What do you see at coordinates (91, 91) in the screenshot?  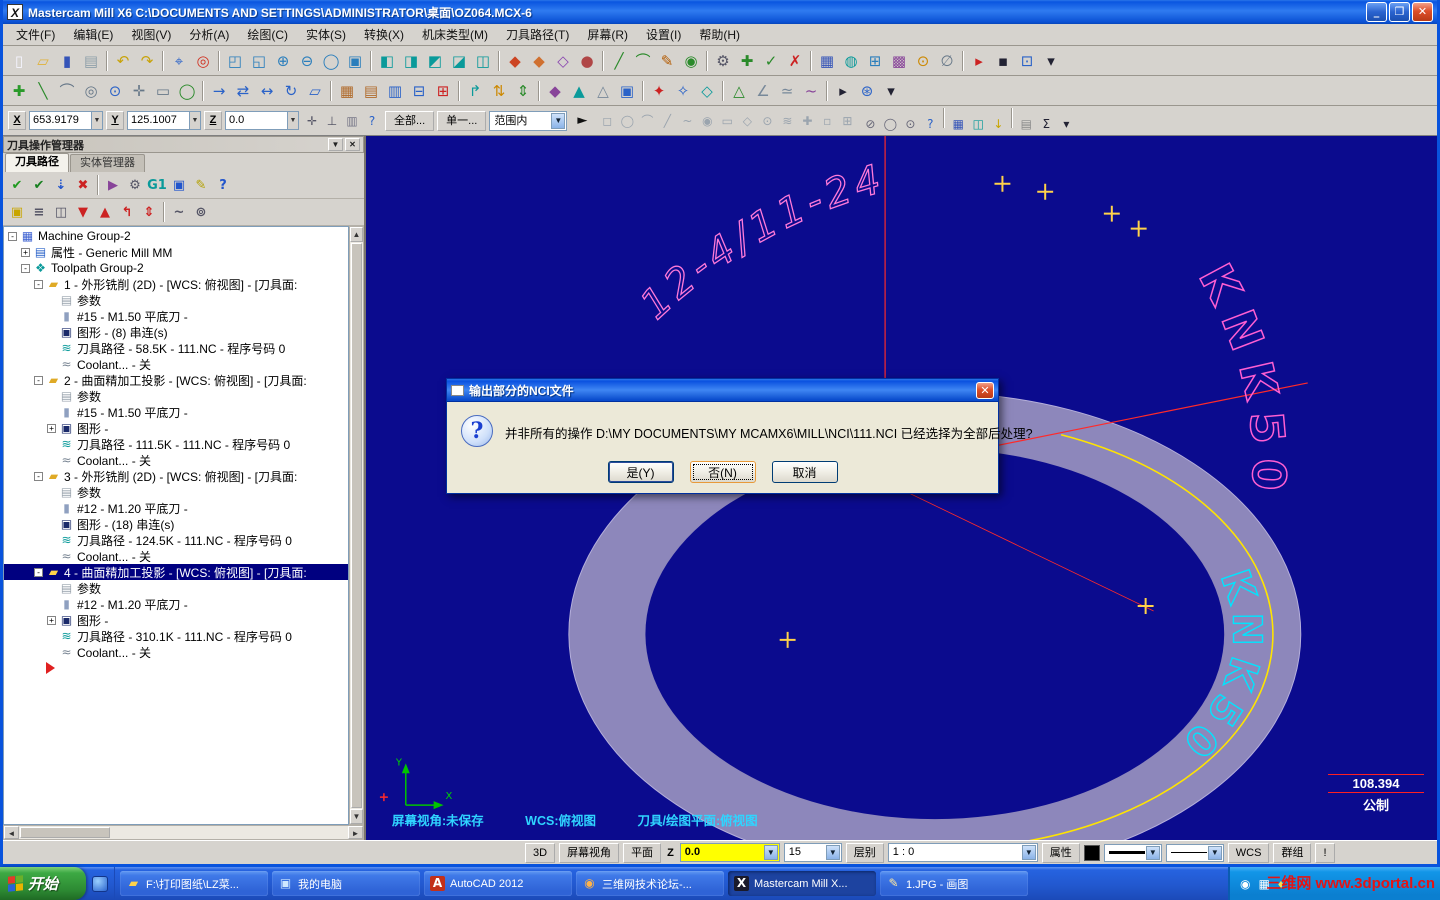 I see `tb2-icon-3: ◎` at bounding box center [91, 91].